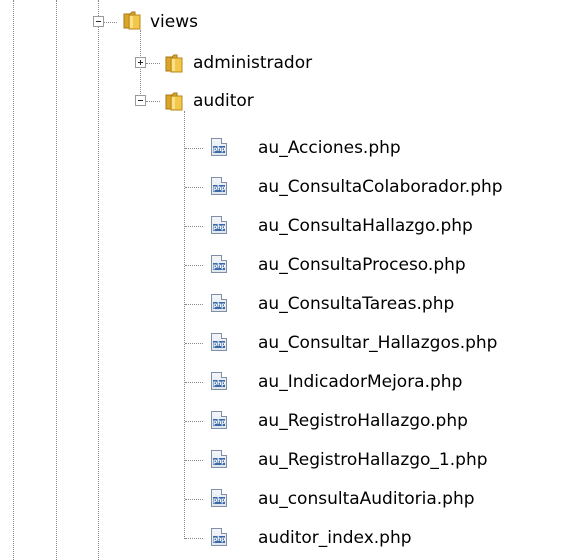  What do you see at coordinates (380, 187) in the screenshot?
I see `file-label: au_ConsultaColaborador.php` at bounding box center [380, 187].